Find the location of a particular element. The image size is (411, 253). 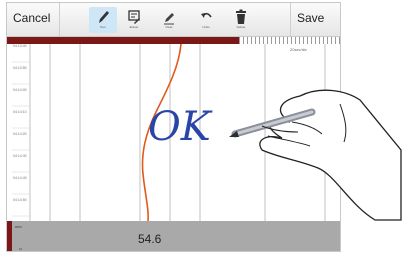

handwritten-annotation: OK is located at coordinates (180, 127).